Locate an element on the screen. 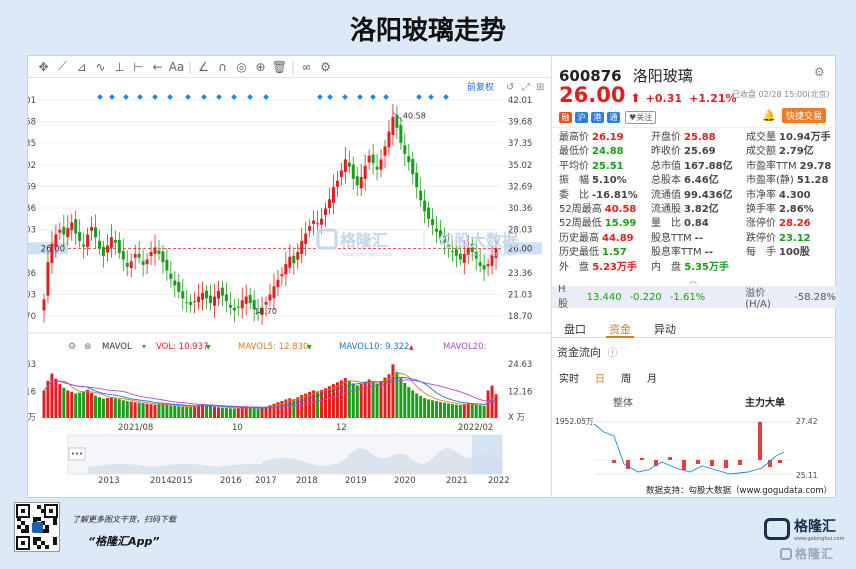 Image resolution: width=856 pixels, height=569 pixels. quote-value: 25.69 is located at coordinates (700, 152).